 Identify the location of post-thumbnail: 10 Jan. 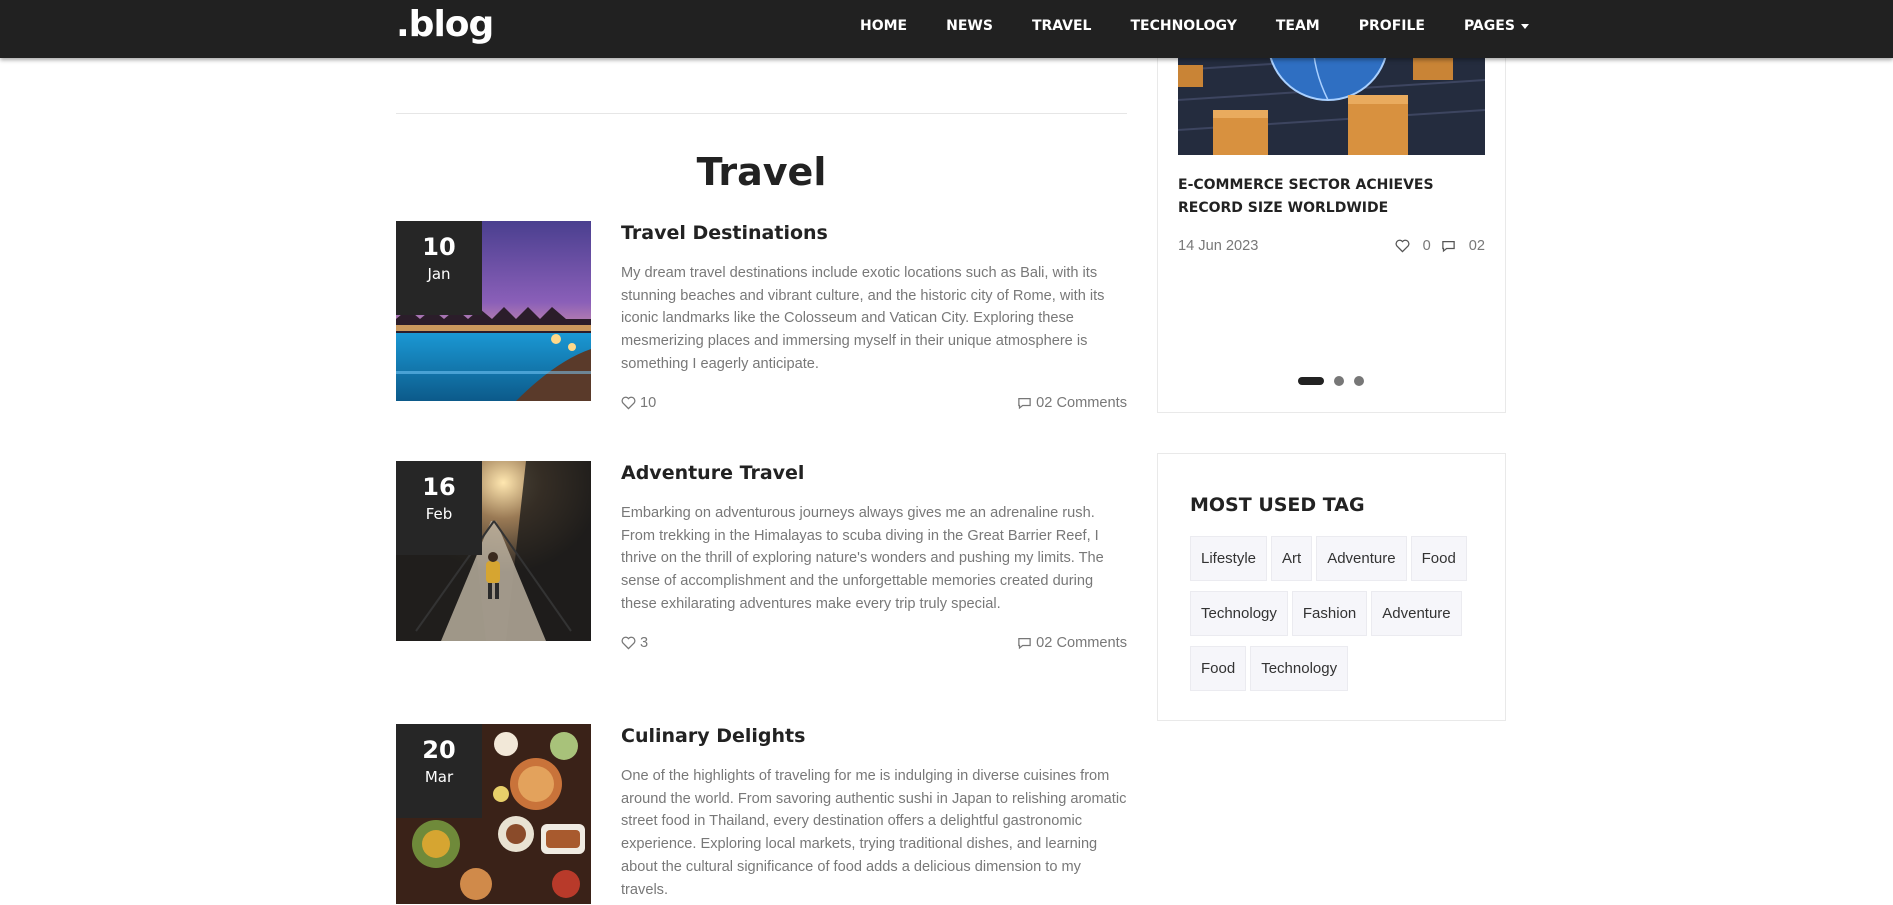
(493, 311).